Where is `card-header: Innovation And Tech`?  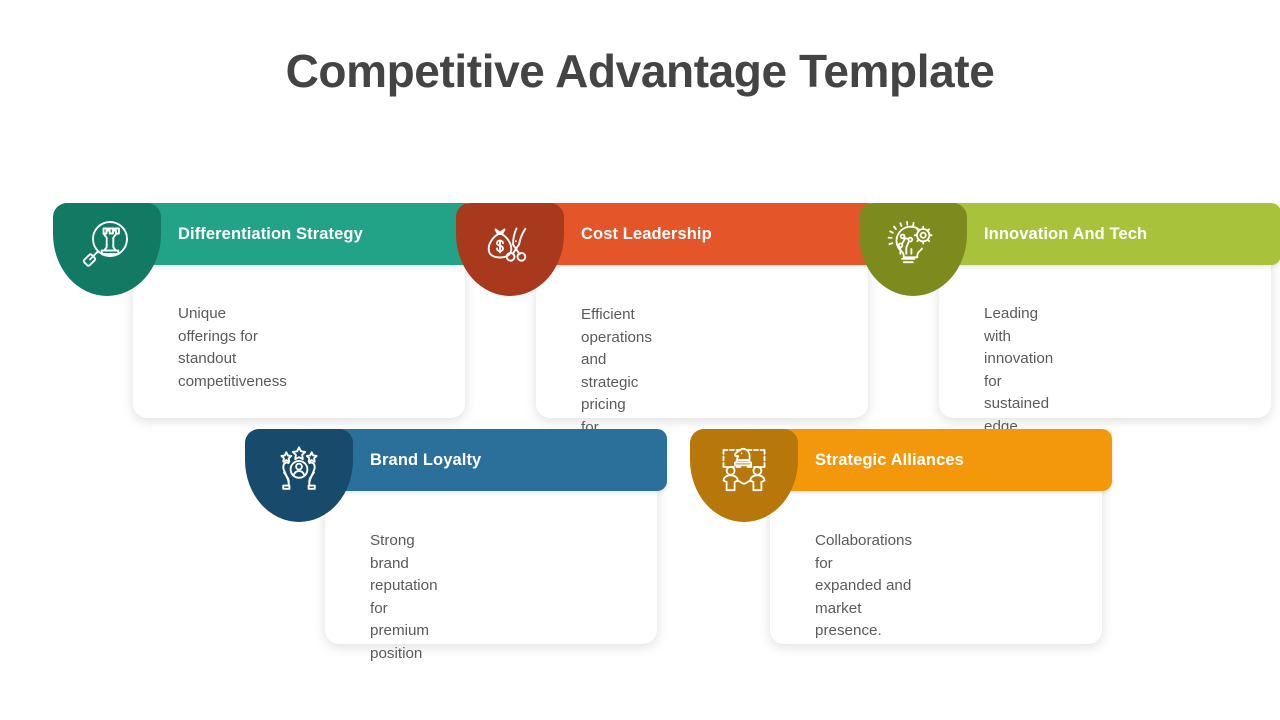
card-header: Innovation And Tech is located at coordinates (1096, 234).